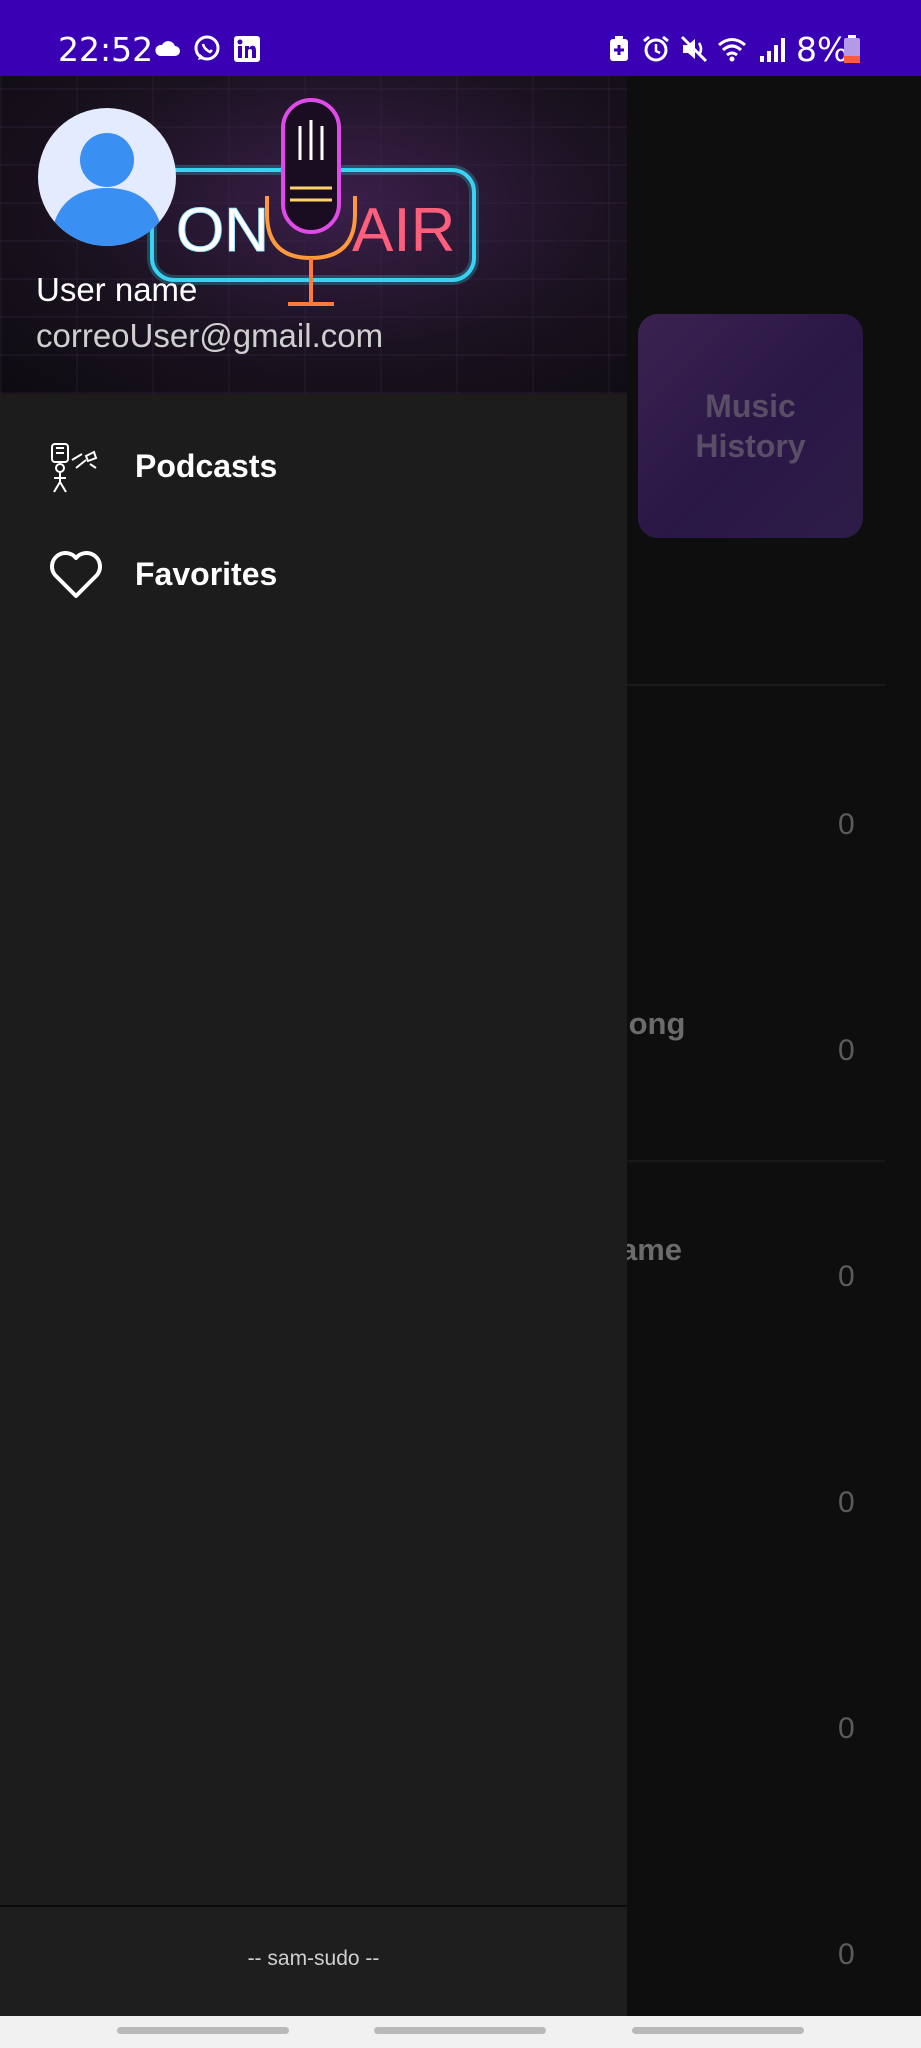  I want to click on recent-apps-button, so click(203, 2030).